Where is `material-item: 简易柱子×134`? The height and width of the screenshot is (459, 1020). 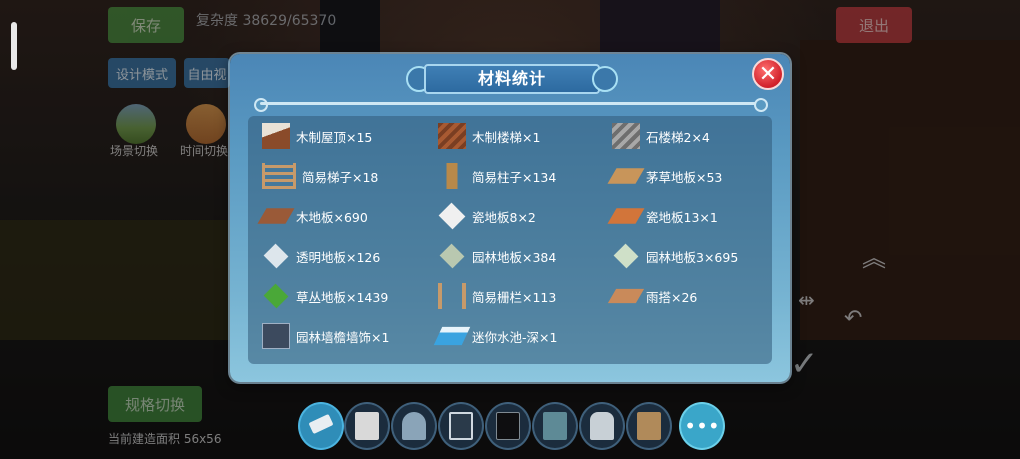 material-item: 简易柱子×134 is located at coordinates (497, 176).